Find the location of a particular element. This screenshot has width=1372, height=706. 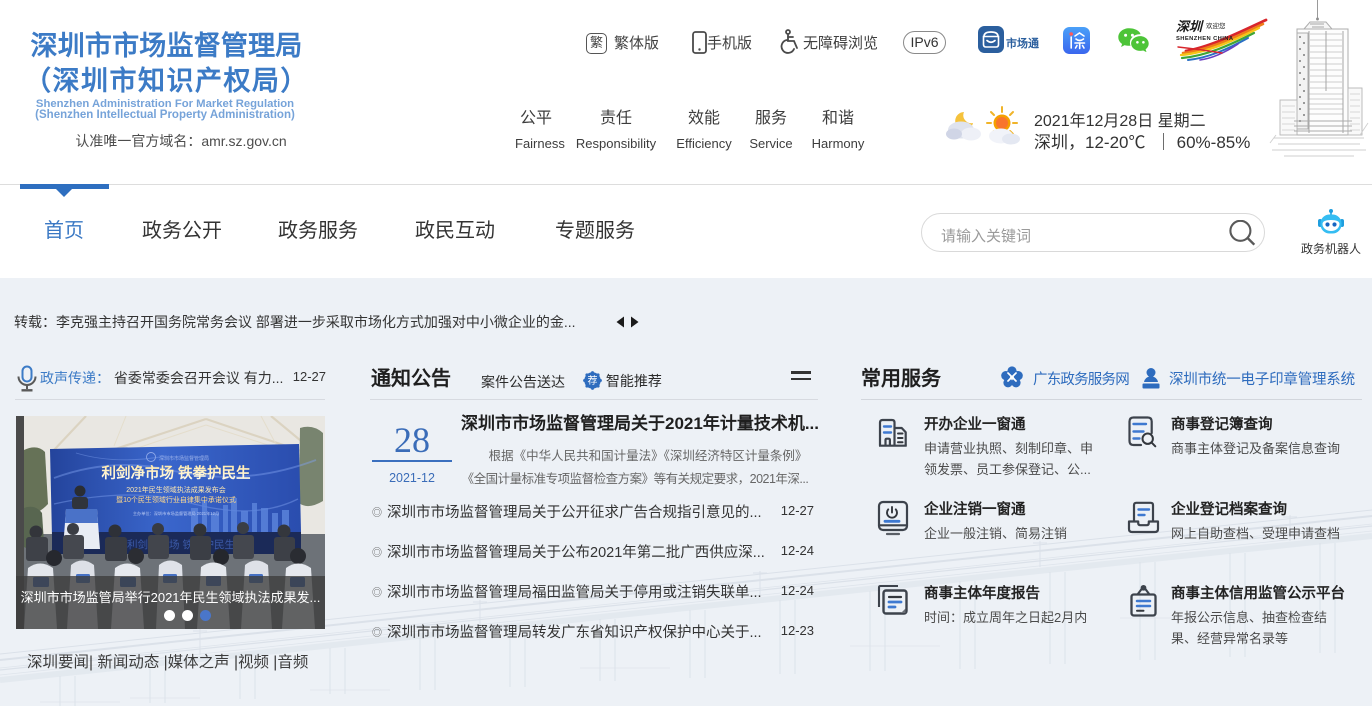

svg-text: 荐 is located at coordinates (593, 381).